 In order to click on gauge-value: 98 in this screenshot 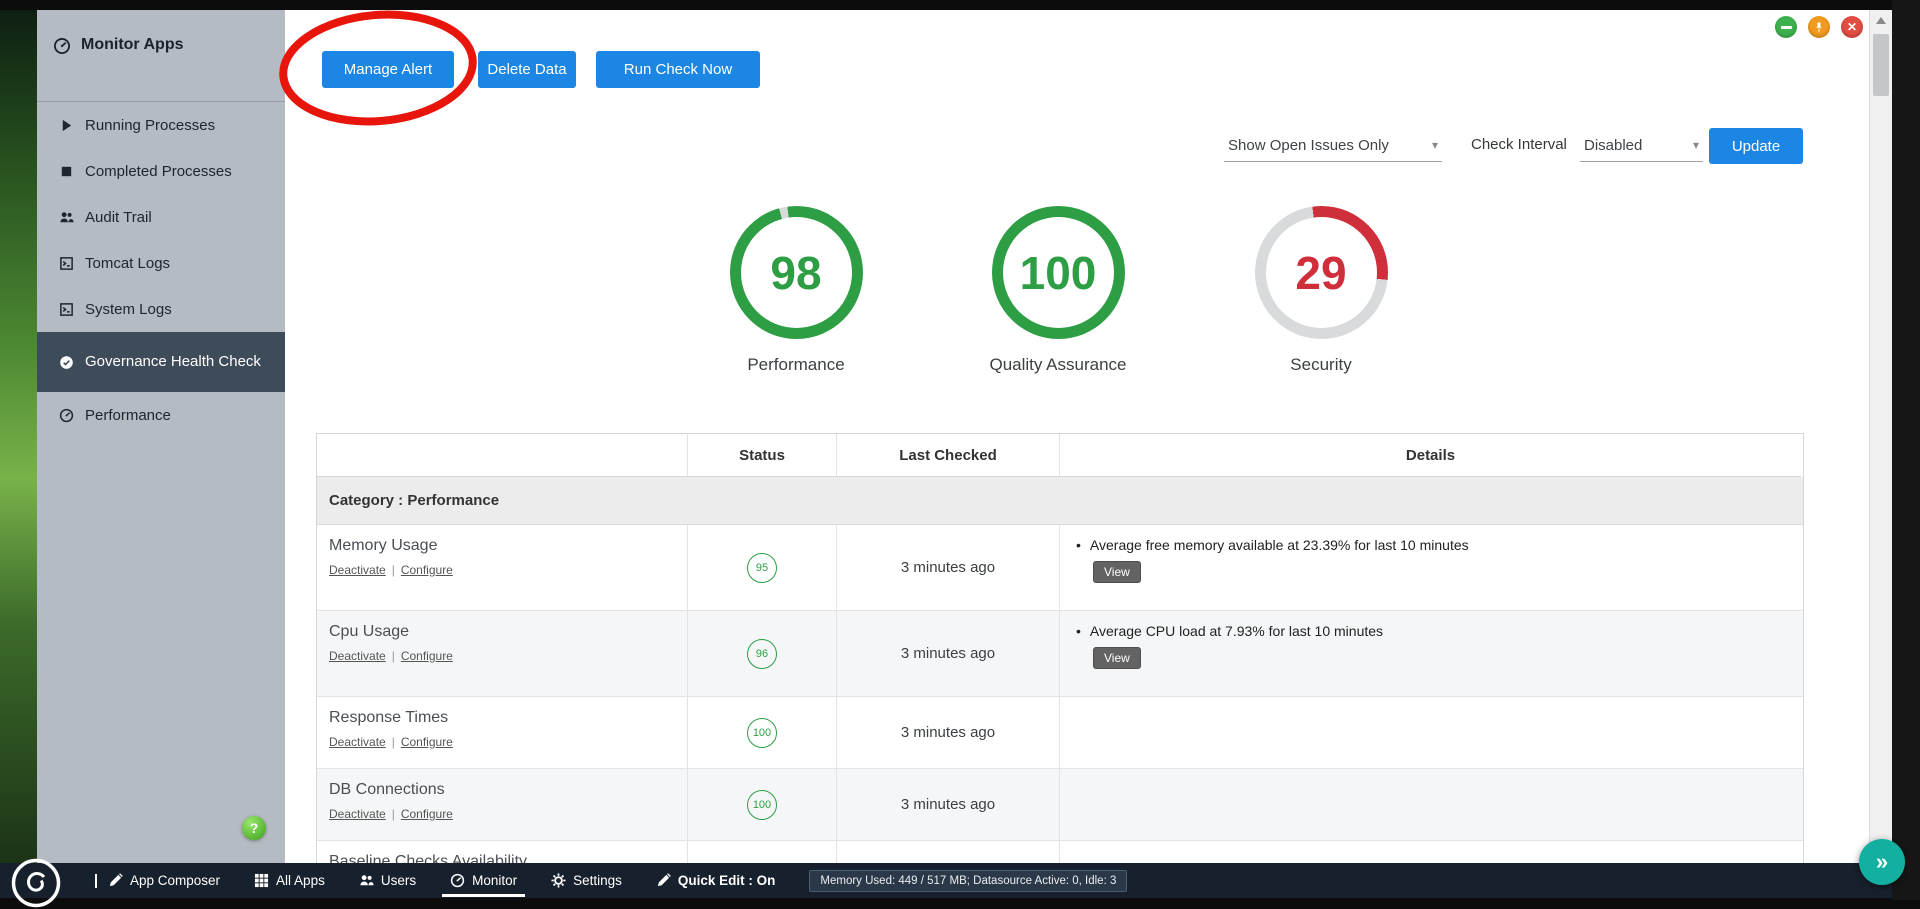, I will do `click(796, 272)`.